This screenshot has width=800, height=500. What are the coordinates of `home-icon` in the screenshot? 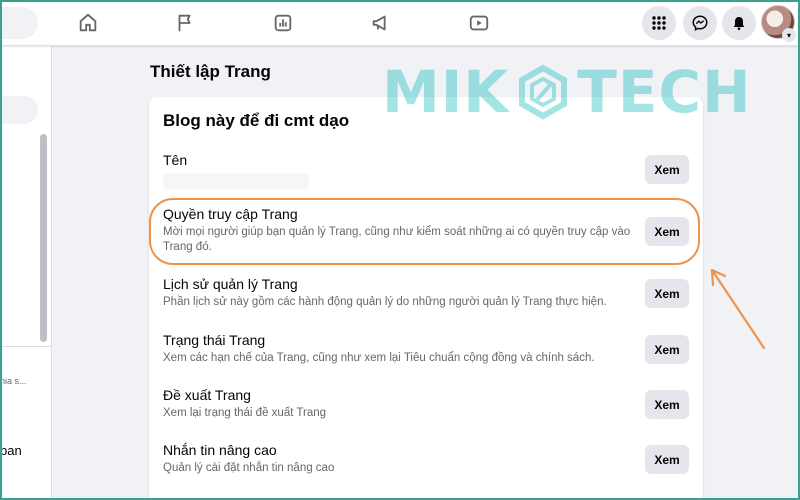 It's located at (88, 23).